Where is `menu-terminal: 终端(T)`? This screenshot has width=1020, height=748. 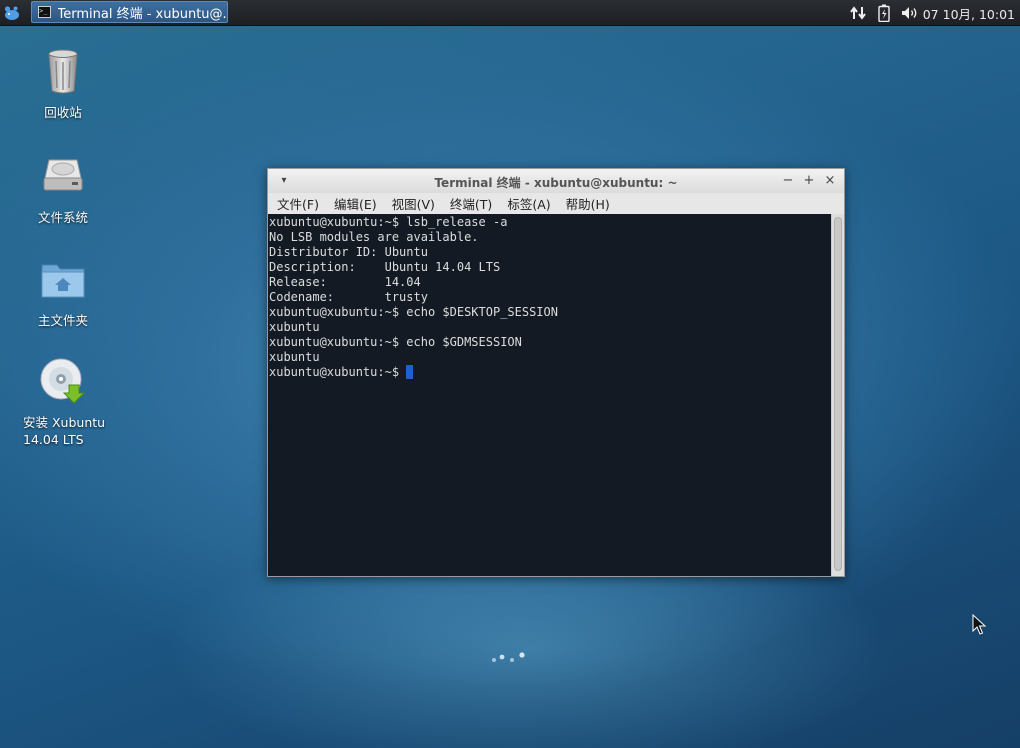
menu-terminal: 终端(T) is located at coordinates (471, 203).